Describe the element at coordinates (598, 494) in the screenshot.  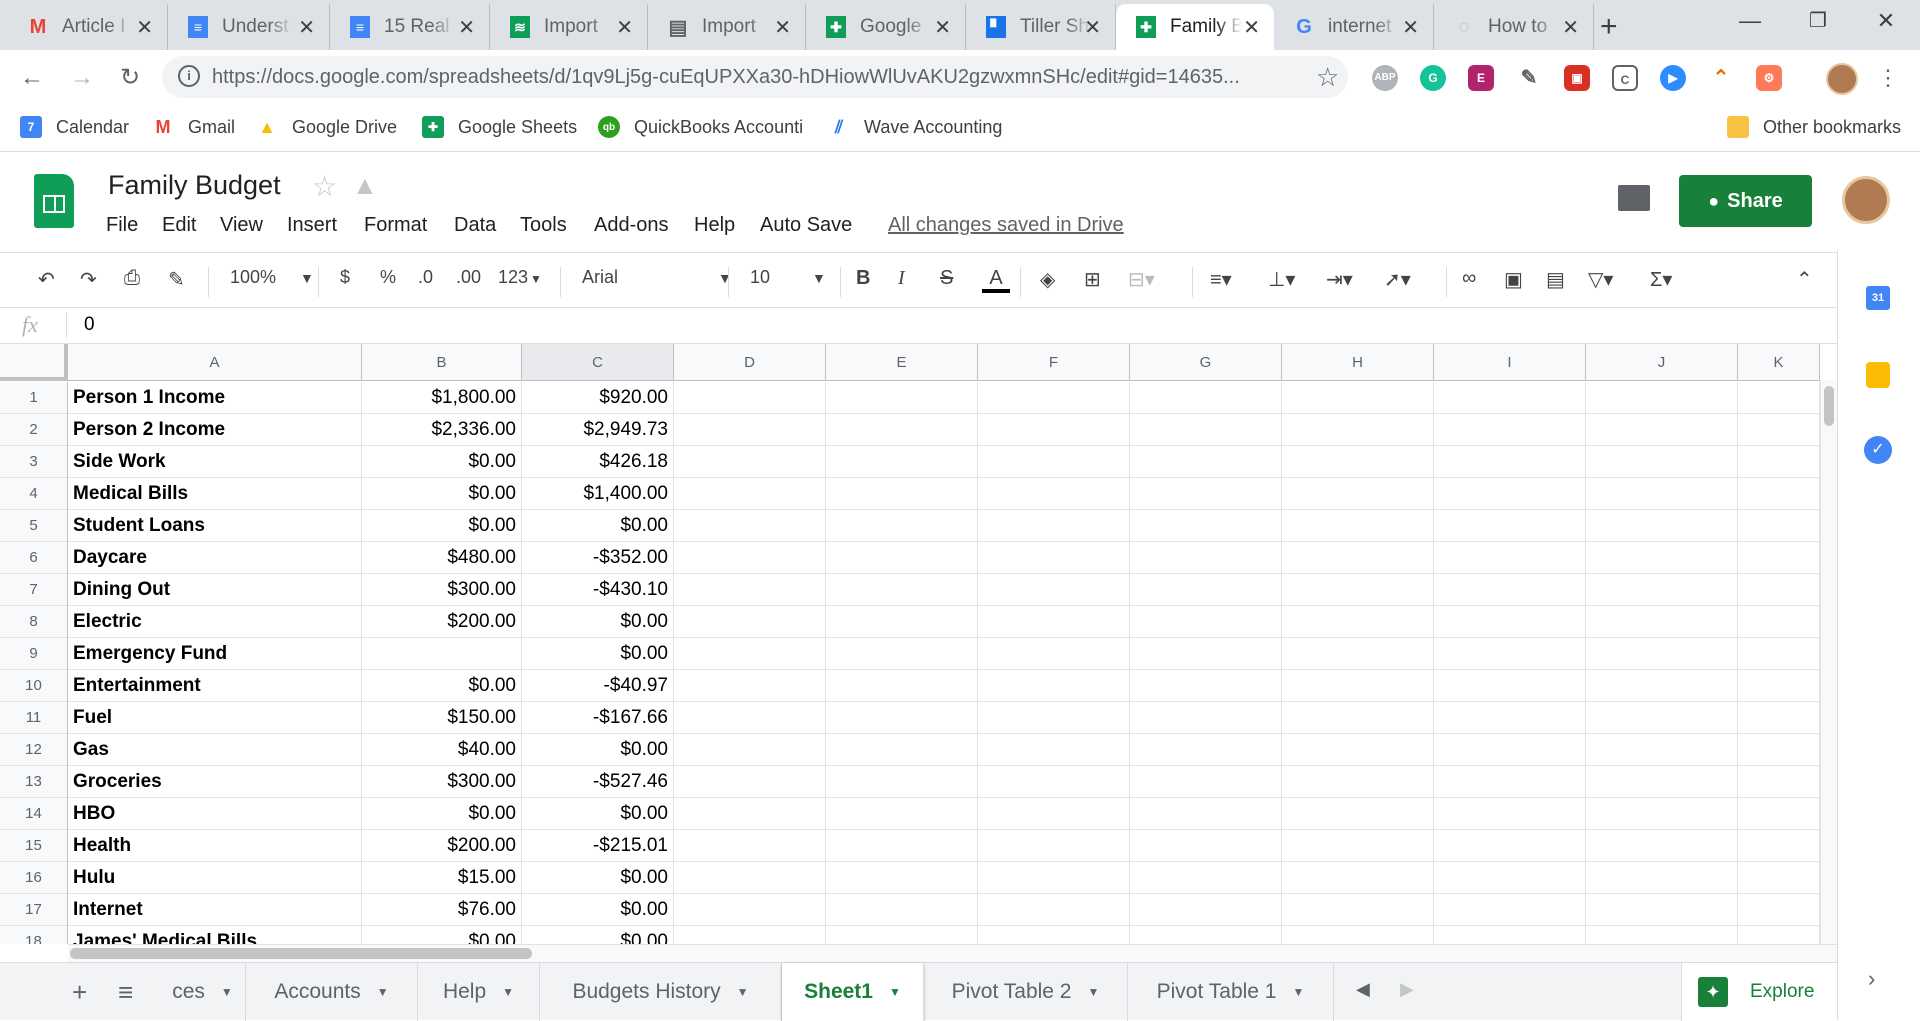
I see `cell-c4: $1,400.00` at that location.